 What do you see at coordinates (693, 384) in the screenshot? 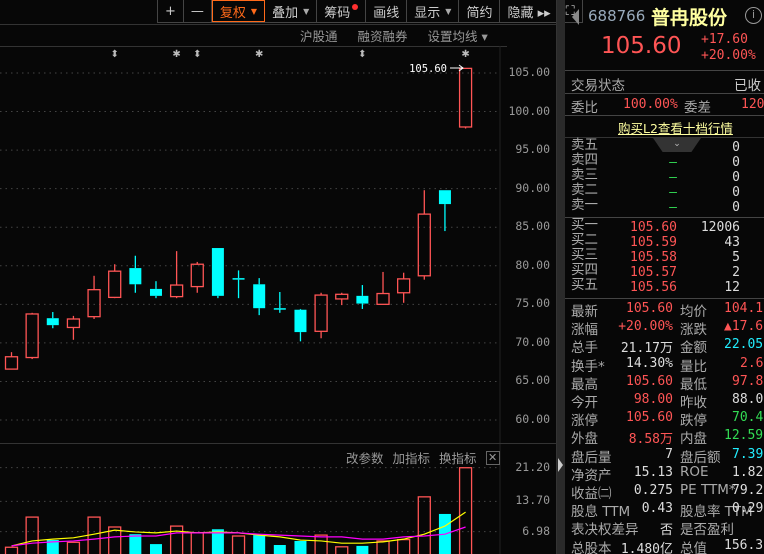
I see `stat-label: 最低` at bounding box center [693, 384].